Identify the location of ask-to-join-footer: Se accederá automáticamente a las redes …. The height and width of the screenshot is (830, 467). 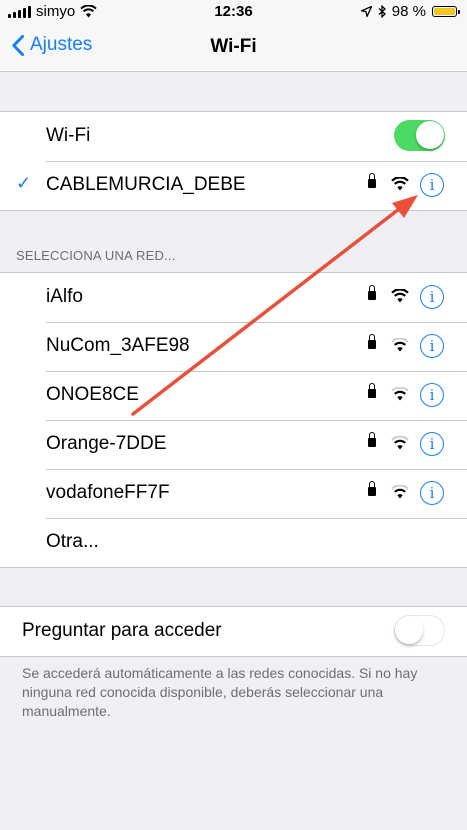
(220, 692).